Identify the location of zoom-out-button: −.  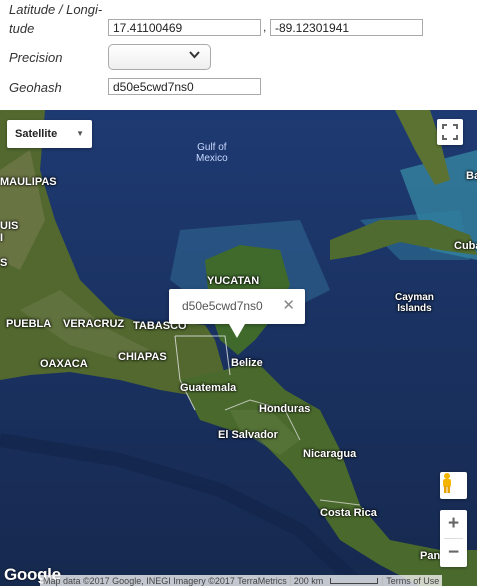
(453, 553).